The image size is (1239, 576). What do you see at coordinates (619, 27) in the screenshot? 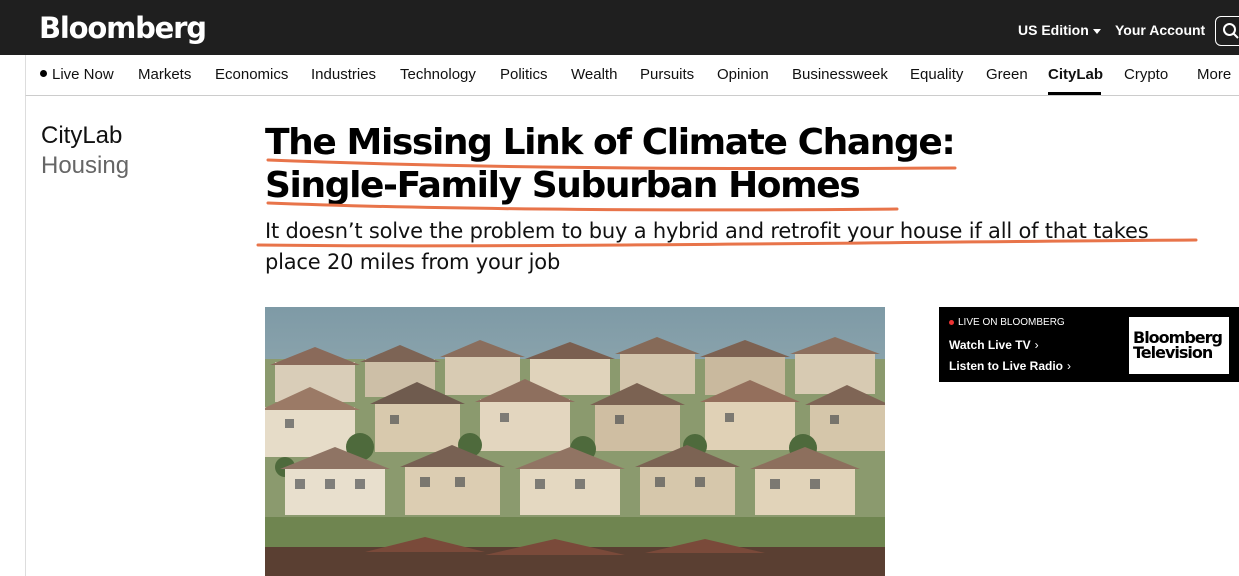
I see `top-bar: Bloomberg US Edition Your Account` at bounding box center [619, 27].